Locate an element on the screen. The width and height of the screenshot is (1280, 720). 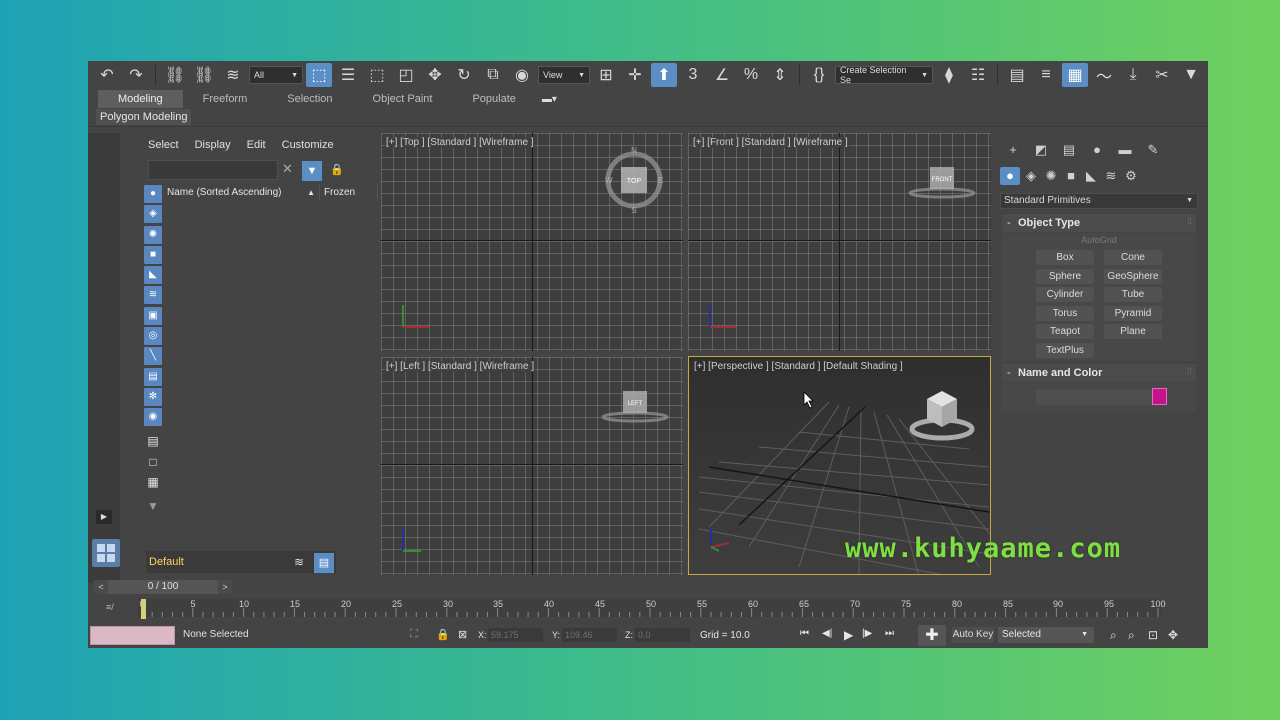
reference-coordinate-dropdown: View ▼ is located at coordinates (564, 75).